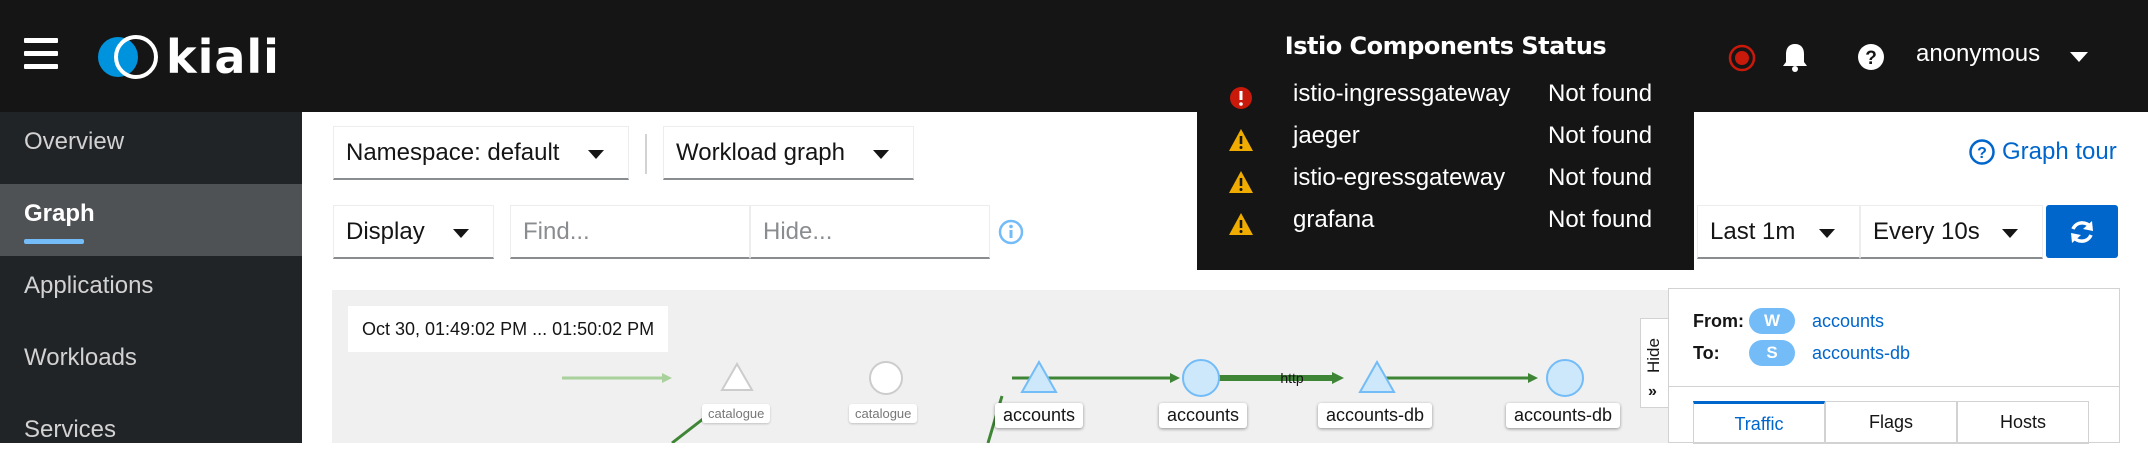  I want to click on duration-value: Last 1m, so click(1753, 231).